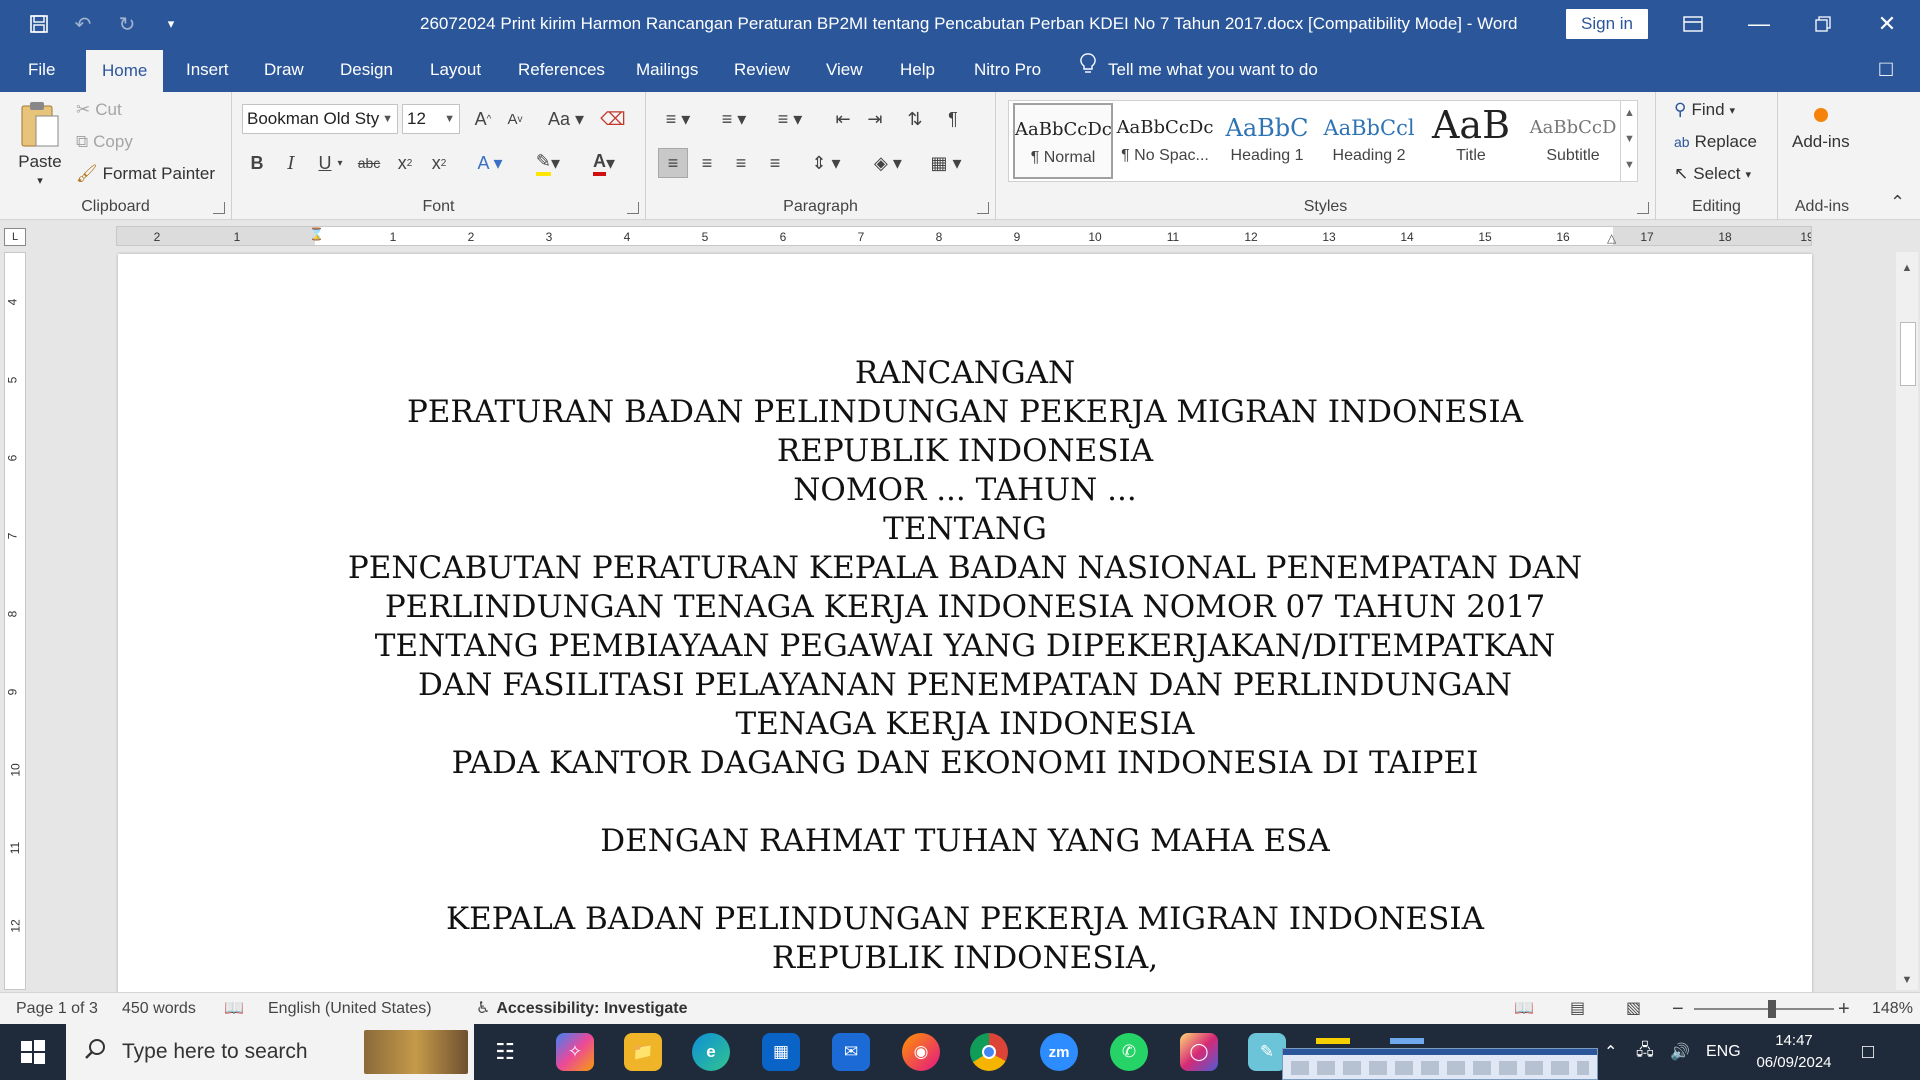 This screenshot has height=1080, width=1920. I want to click on tab-insert: Insert, so click(207, 70).